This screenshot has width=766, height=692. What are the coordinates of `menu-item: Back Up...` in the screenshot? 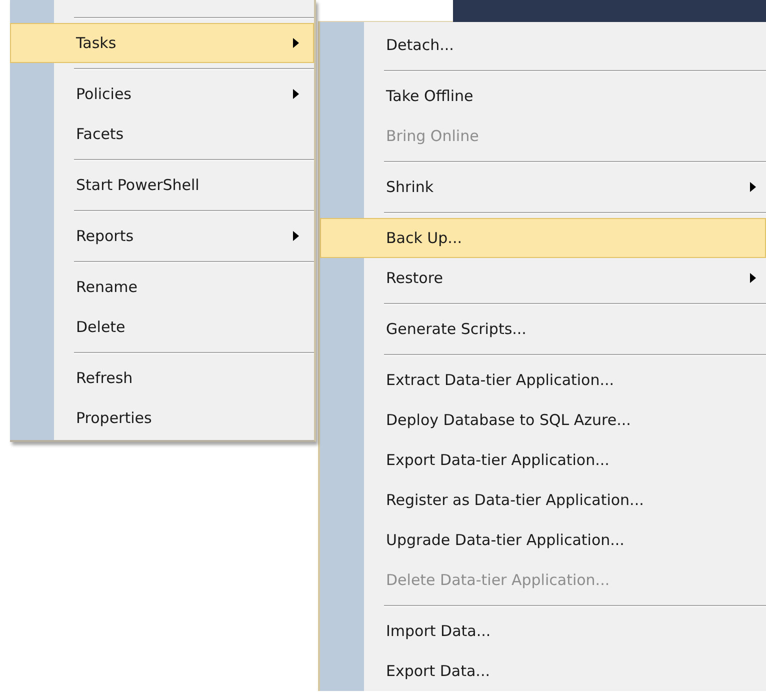 It's located at (543, 238).